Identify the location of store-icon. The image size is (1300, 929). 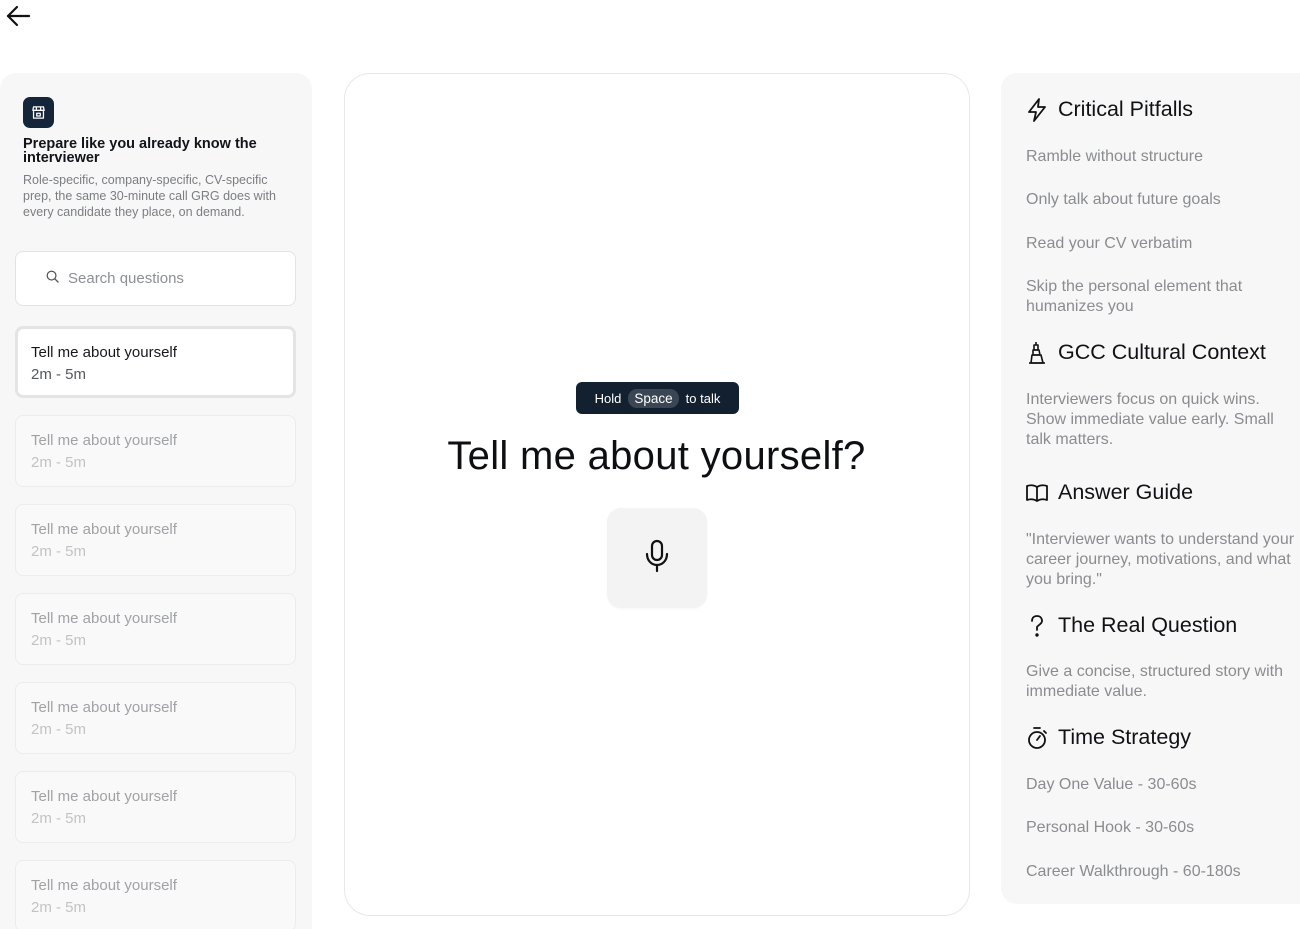
(38, 112).